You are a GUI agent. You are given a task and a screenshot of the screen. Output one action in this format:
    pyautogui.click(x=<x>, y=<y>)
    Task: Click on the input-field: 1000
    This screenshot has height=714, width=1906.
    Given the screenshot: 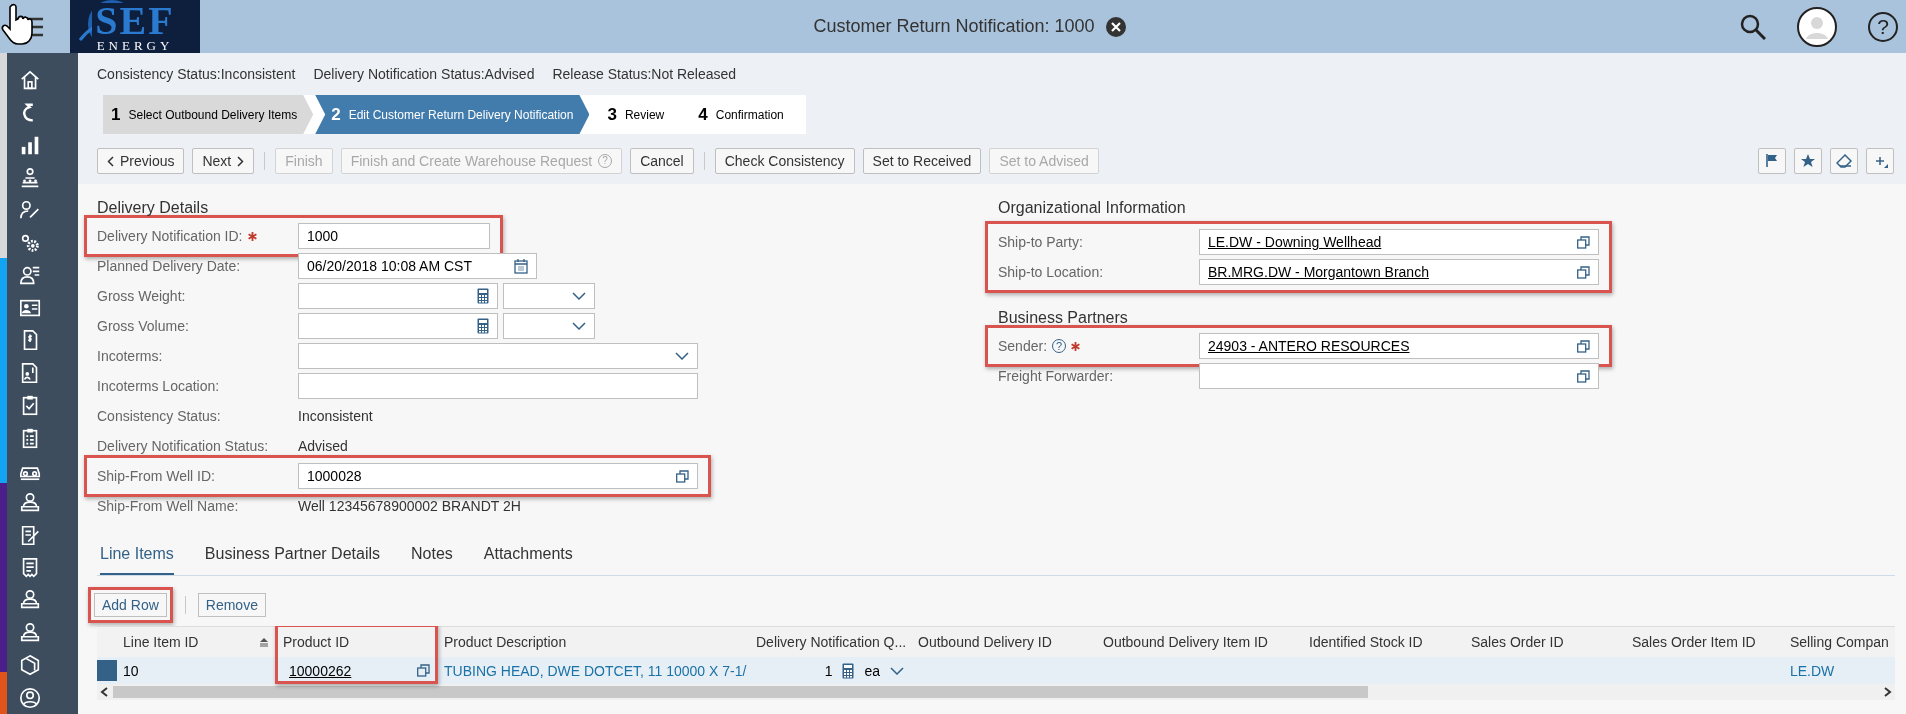 What is the action you would take?
    pyautogui.click(x=394, y=236)
    